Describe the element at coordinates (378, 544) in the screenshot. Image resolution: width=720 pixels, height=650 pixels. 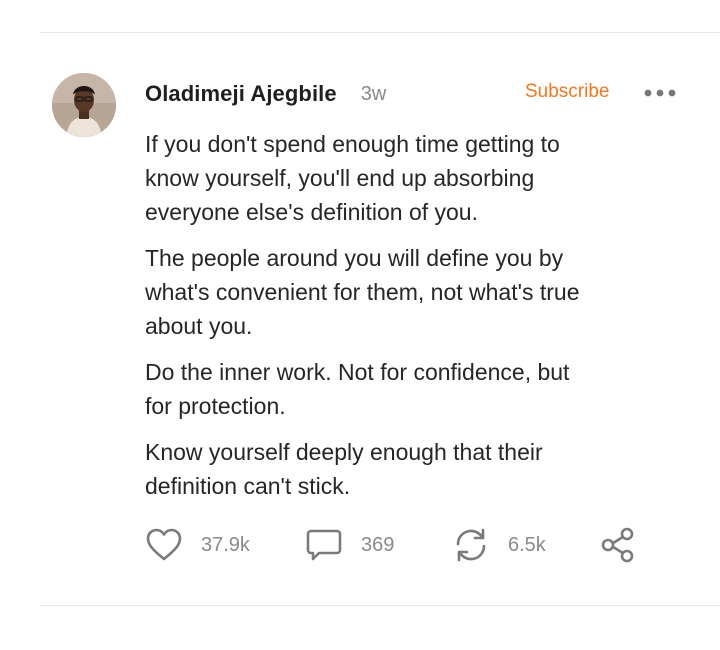
I see `comment-count: 369` at that location.